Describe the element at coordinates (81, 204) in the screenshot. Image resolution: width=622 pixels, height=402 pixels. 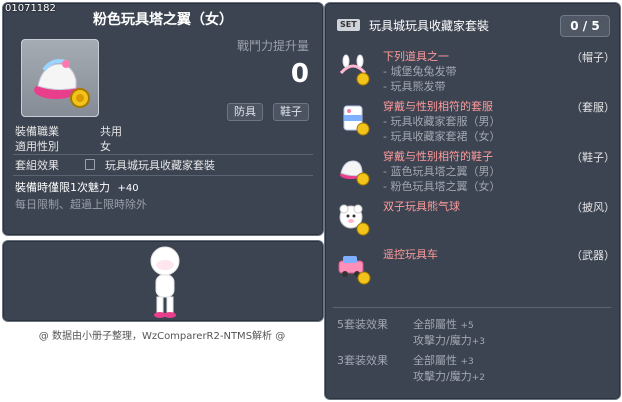
I see `limit-note: 每日限制、超過上限時除外` at that location.